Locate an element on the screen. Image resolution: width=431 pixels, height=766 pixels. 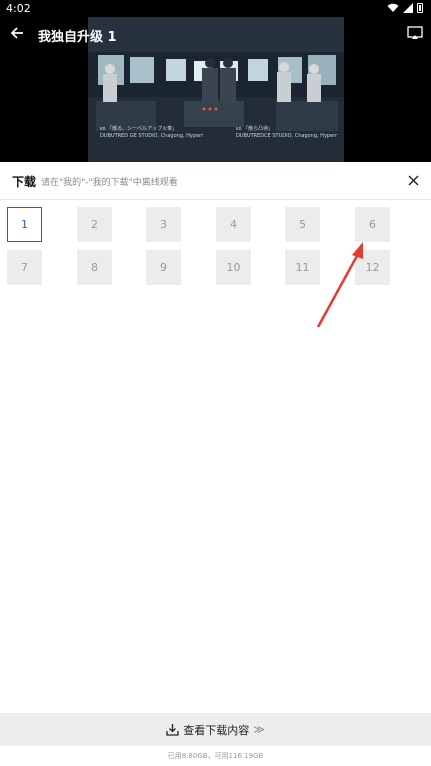
chevron-right-double-icon: ≫ is located at coordinates (259, 729).